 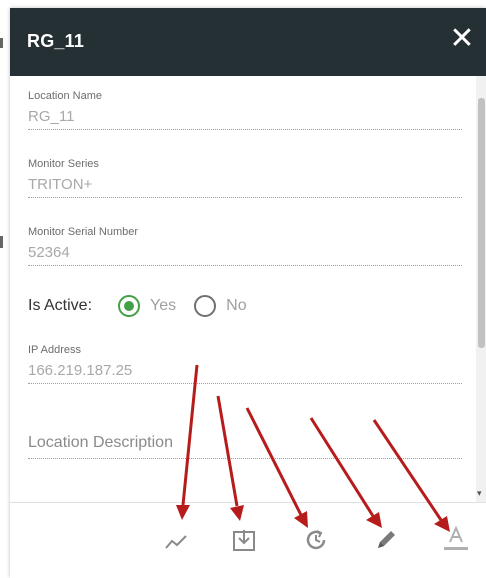 What do you see at coordinates (248, 42) in the screenshot?
I see `dialog-header: RG_11 ✕` at bounding box center [248, 42].